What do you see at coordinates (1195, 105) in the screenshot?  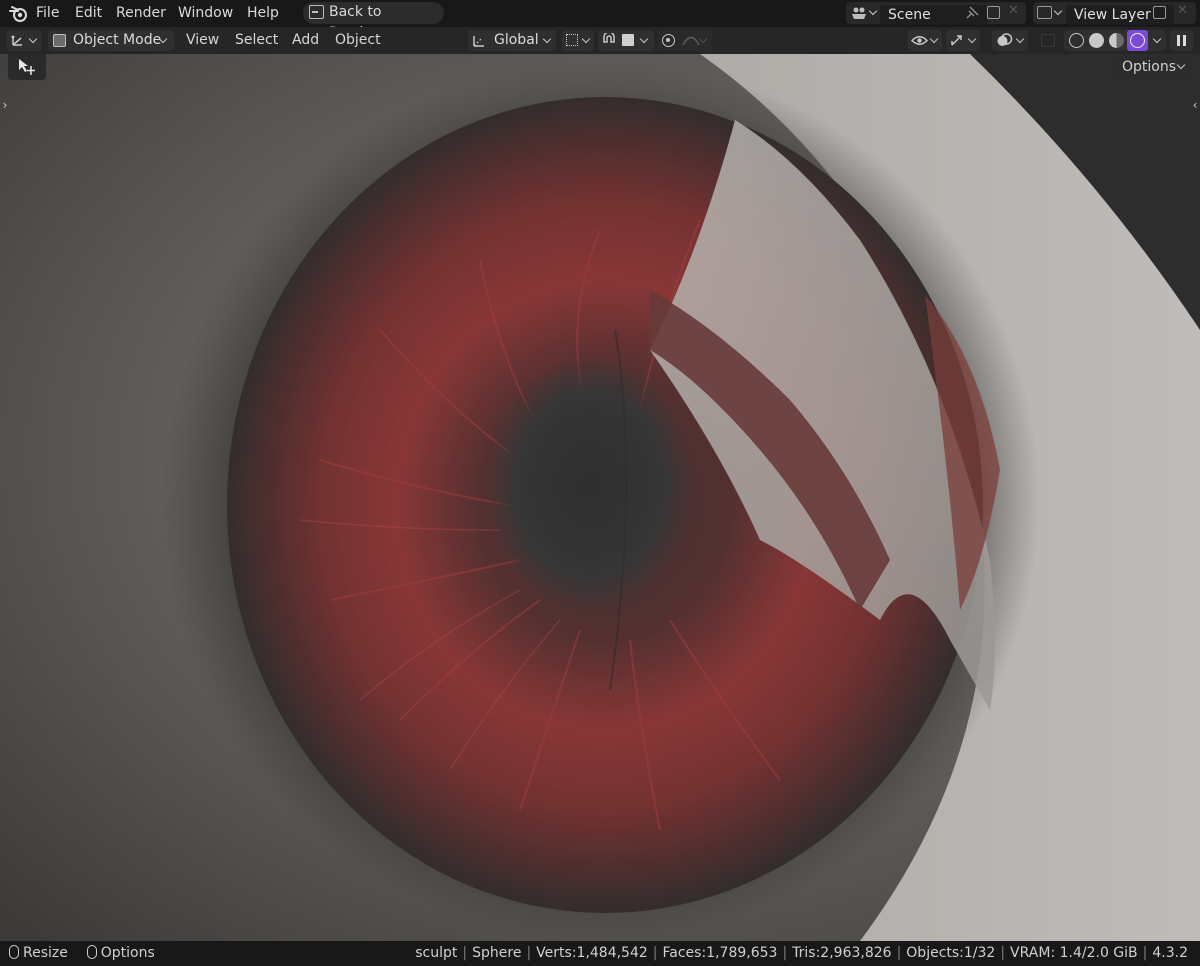 I see `sidebar-expand-arrow-icon: ‹` at bounding box center [1195, 105].